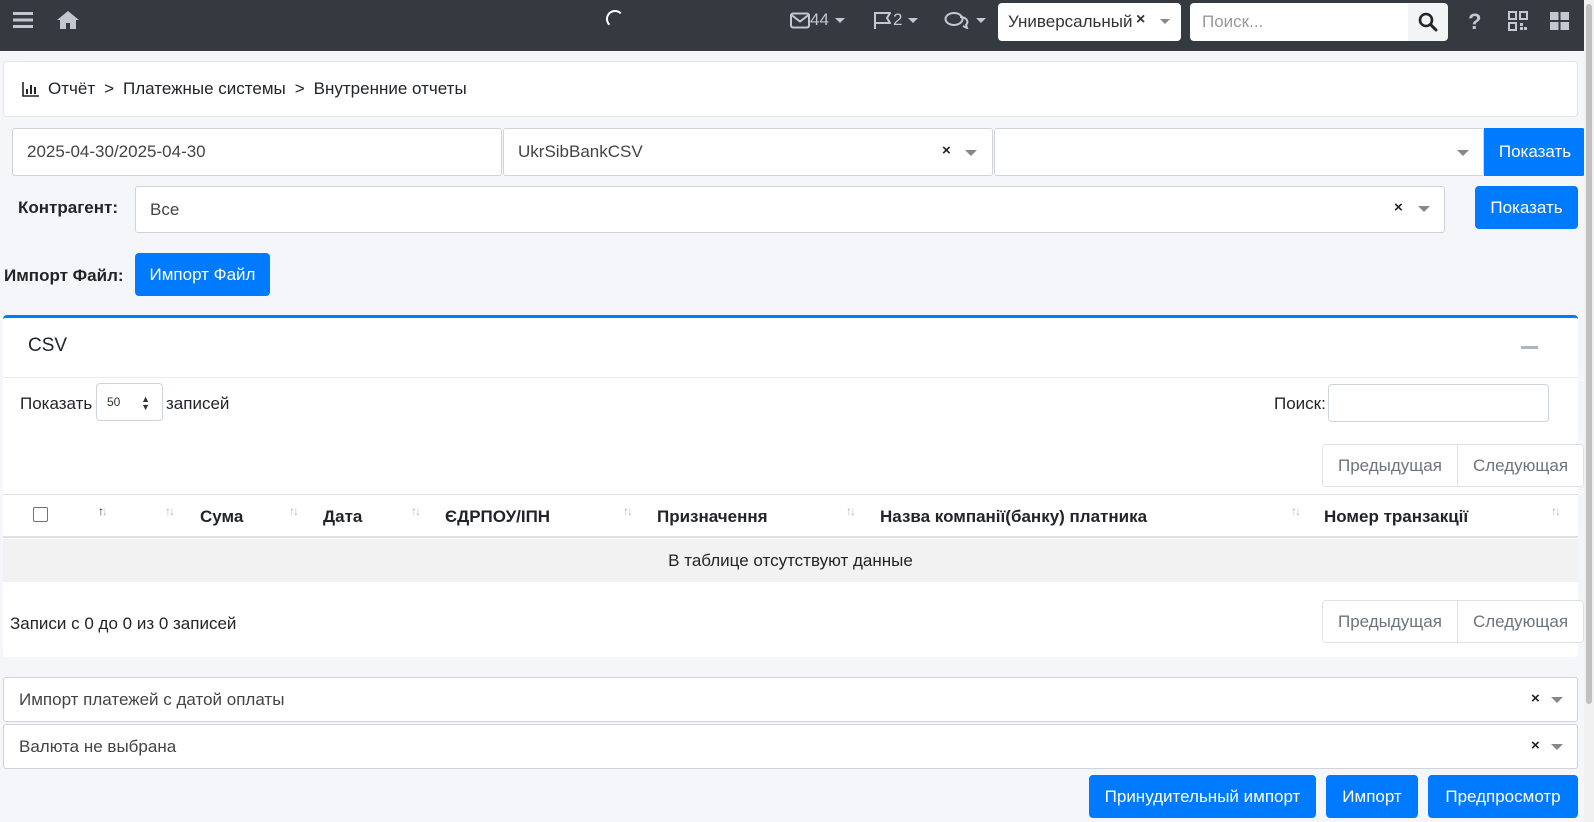 The width and height of the screenshot is (1594, 822). Describe the element at coordinates (580, 151) in the screenshot. I see `bank-select-value: UkrSibBankCSV` at that location.